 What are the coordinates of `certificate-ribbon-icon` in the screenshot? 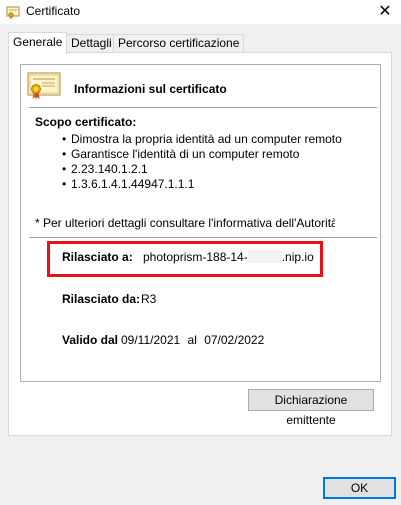 It's located at (44, 86).